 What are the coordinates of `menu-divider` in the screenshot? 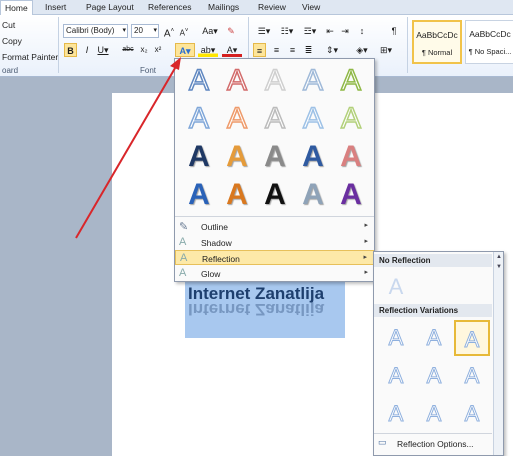 It's located at (274, 216).